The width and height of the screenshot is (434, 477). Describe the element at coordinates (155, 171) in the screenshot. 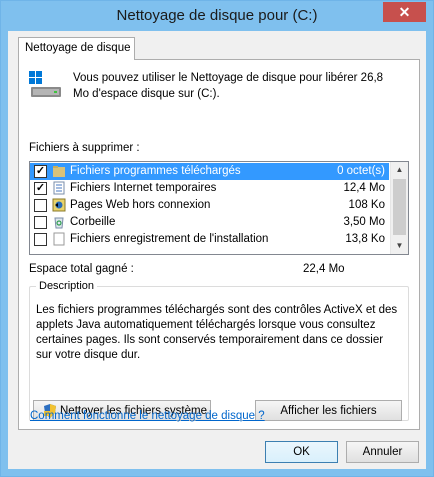

I see `file-name: Fichiers programmes téléchargés` at that location.